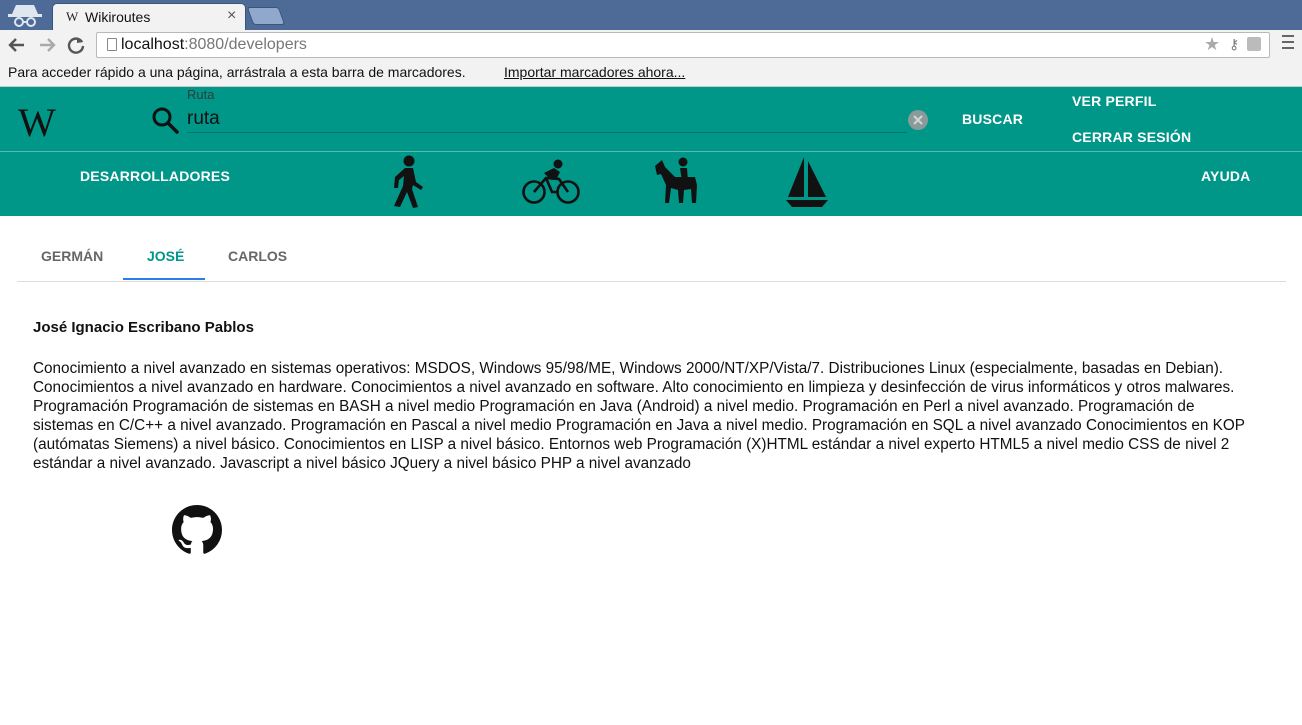  Describe the element at coordinates (153, 44) in the screenshot. I see `url-host: localhost` at that location.